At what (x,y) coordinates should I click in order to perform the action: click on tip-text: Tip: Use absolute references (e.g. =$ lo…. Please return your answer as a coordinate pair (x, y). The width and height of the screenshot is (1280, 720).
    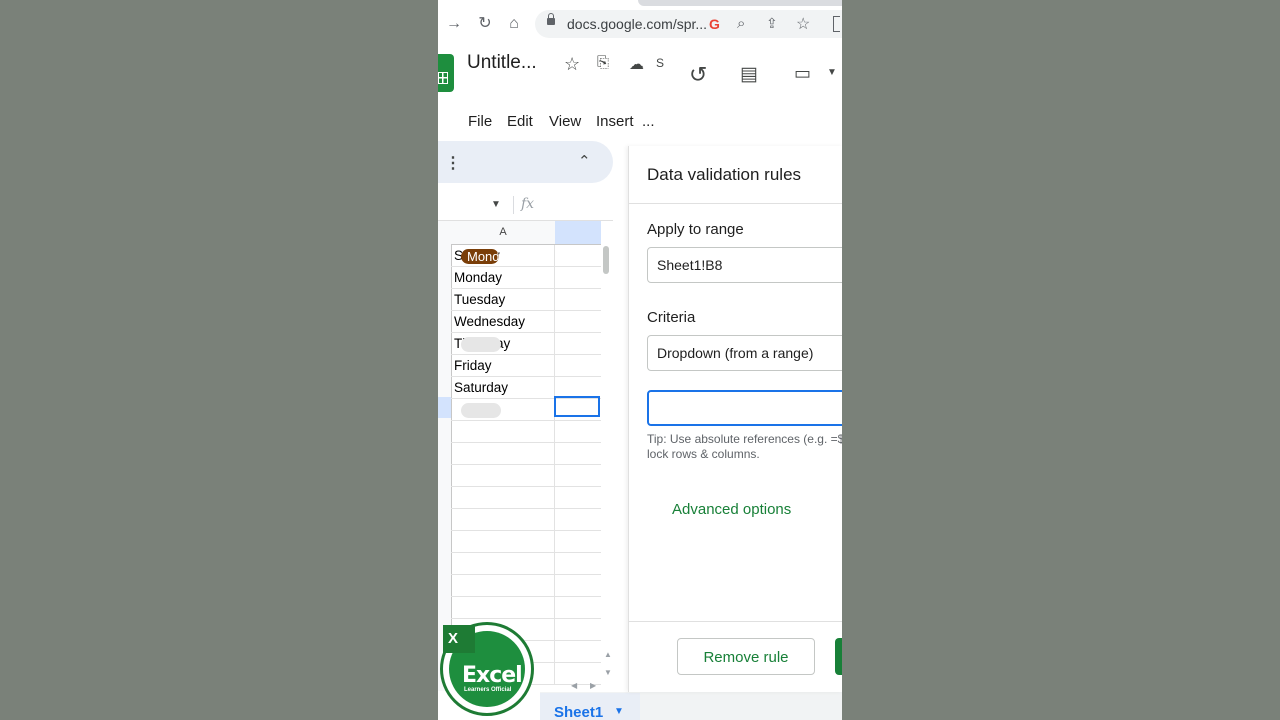
    Looking at the image, I should click on (744, 447).